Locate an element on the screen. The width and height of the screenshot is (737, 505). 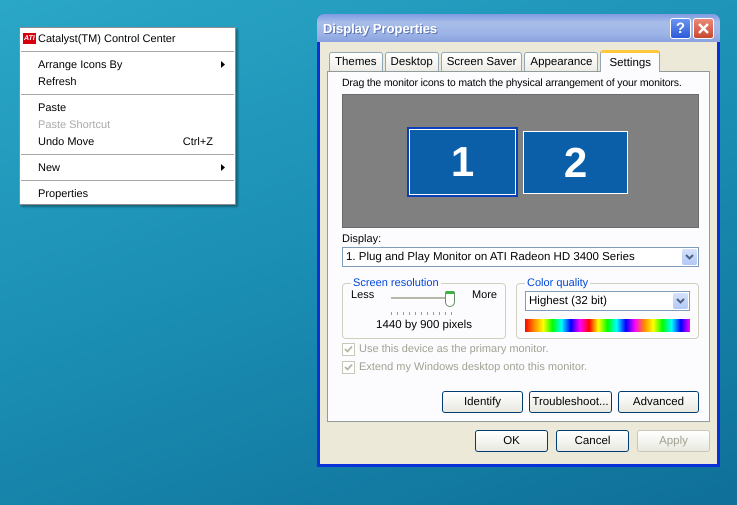
dialog-button: Advanced is located at coordinates (658, 402).